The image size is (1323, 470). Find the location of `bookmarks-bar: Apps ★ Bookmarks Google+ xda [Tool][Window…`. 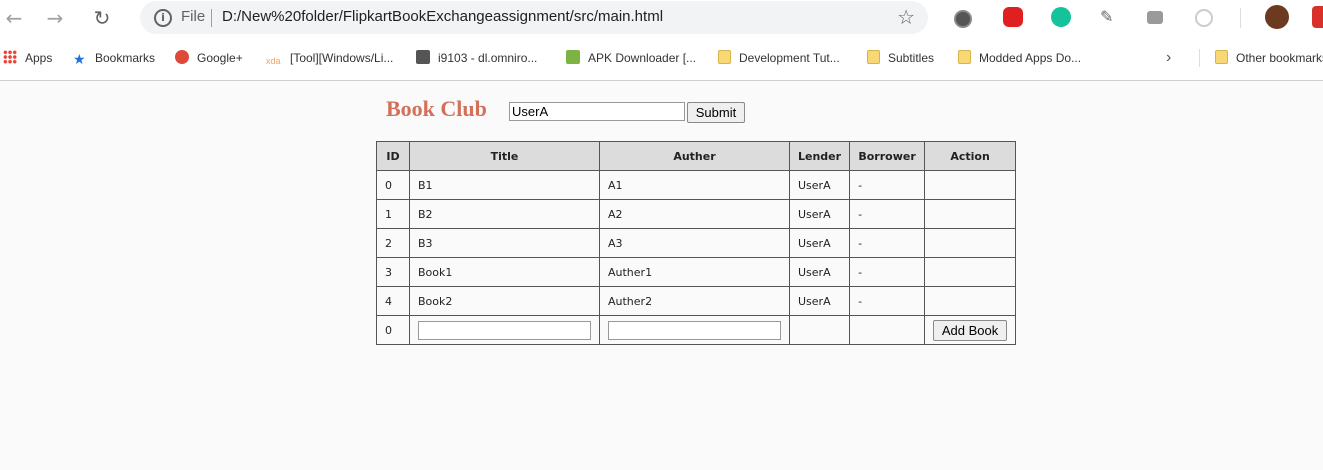

bookmarks-bar: Apps ★ Bookmarks Google+ xda [Tool][Window… is located at coordinates (661, 58).